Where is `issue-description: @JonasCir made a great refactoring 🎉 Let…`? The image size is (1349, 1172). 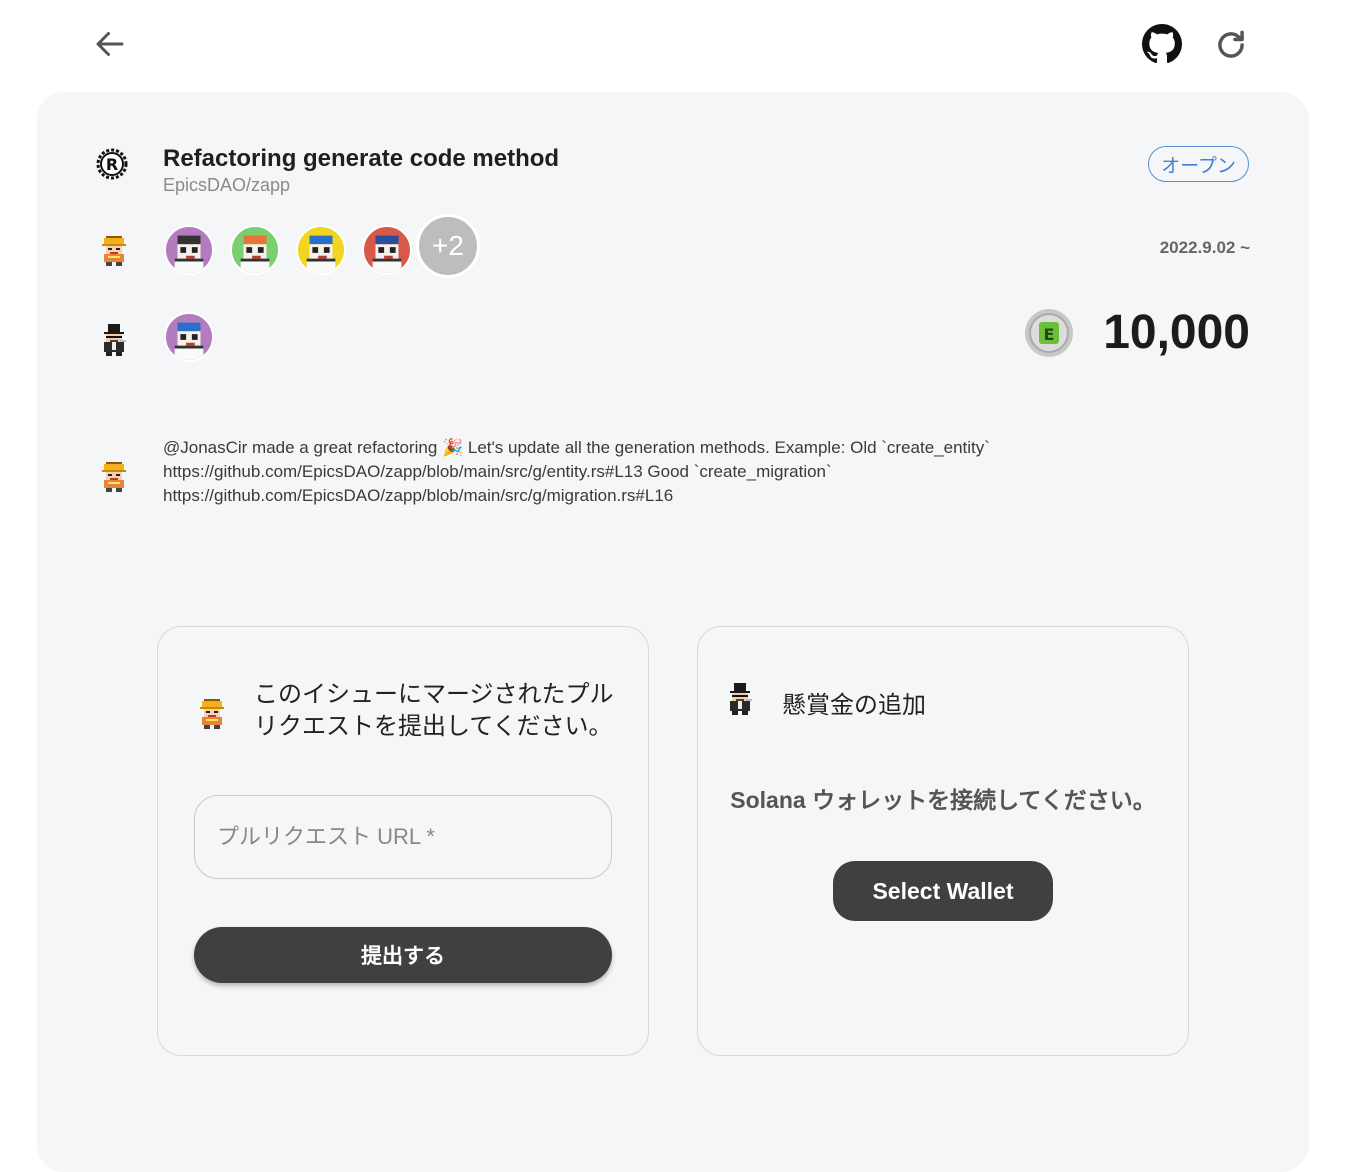 issue-description: @JonasCir made a great refactoring 🎉 Let… is located at coordinates (613, 472).